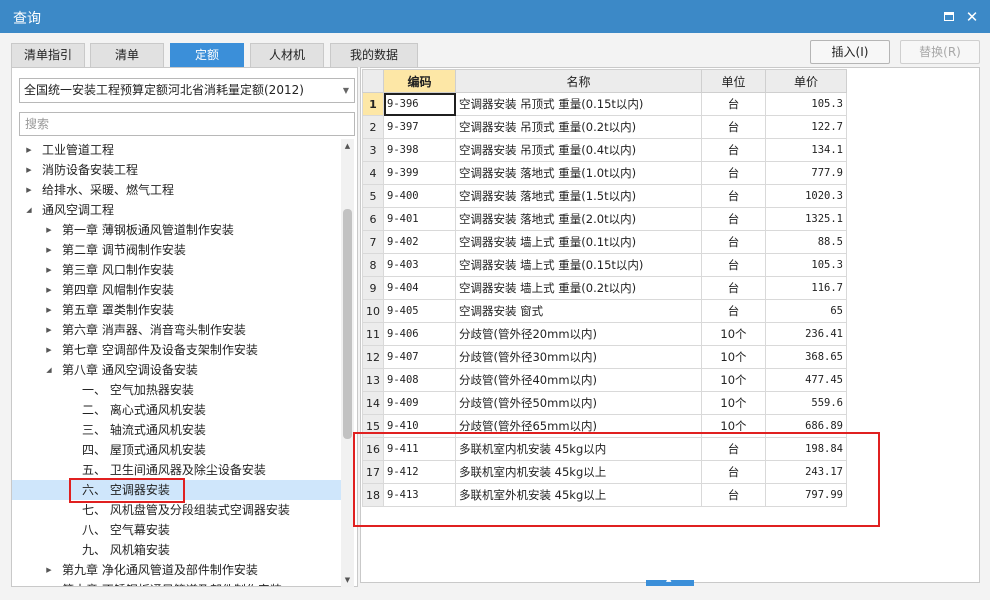 The image size is (990, 600). I want to click on row-number: 18, so click(373, 495).